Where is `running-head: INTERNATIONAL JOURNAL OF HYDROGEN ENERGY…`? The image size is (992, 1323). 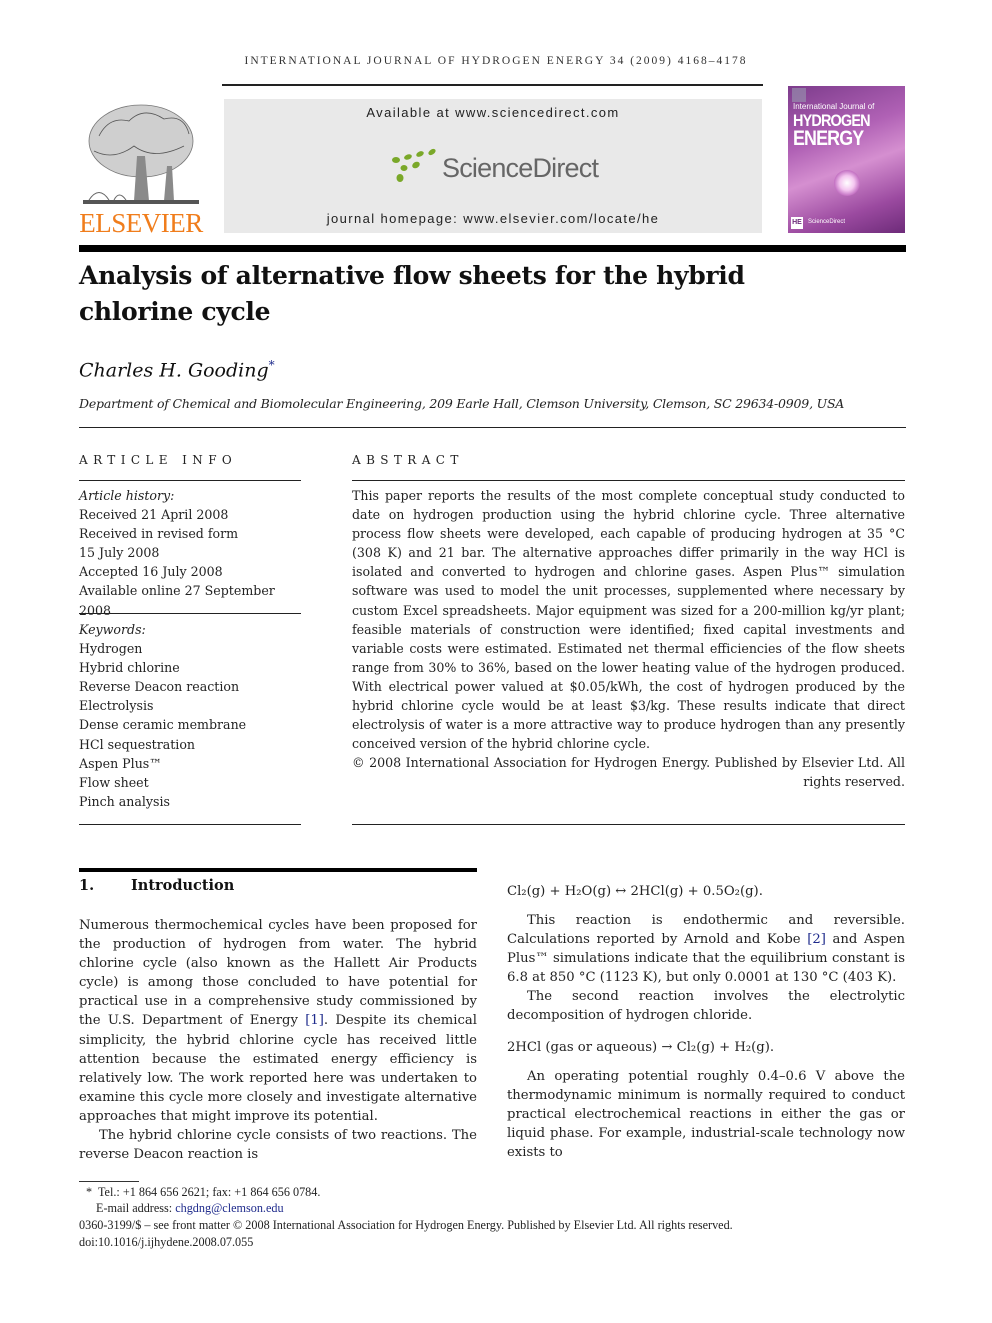
running-head: INTERNATIONAL JOURNAL OF HYDROGEN ENERGY… is located at coordinates (496, 61).